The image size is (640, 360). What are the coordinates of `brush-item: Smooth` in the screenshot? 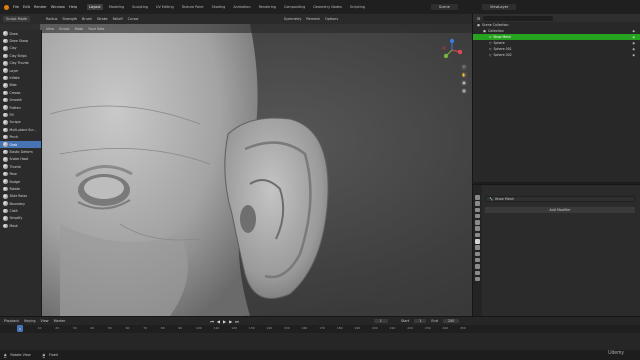 It's located at (20, 100).